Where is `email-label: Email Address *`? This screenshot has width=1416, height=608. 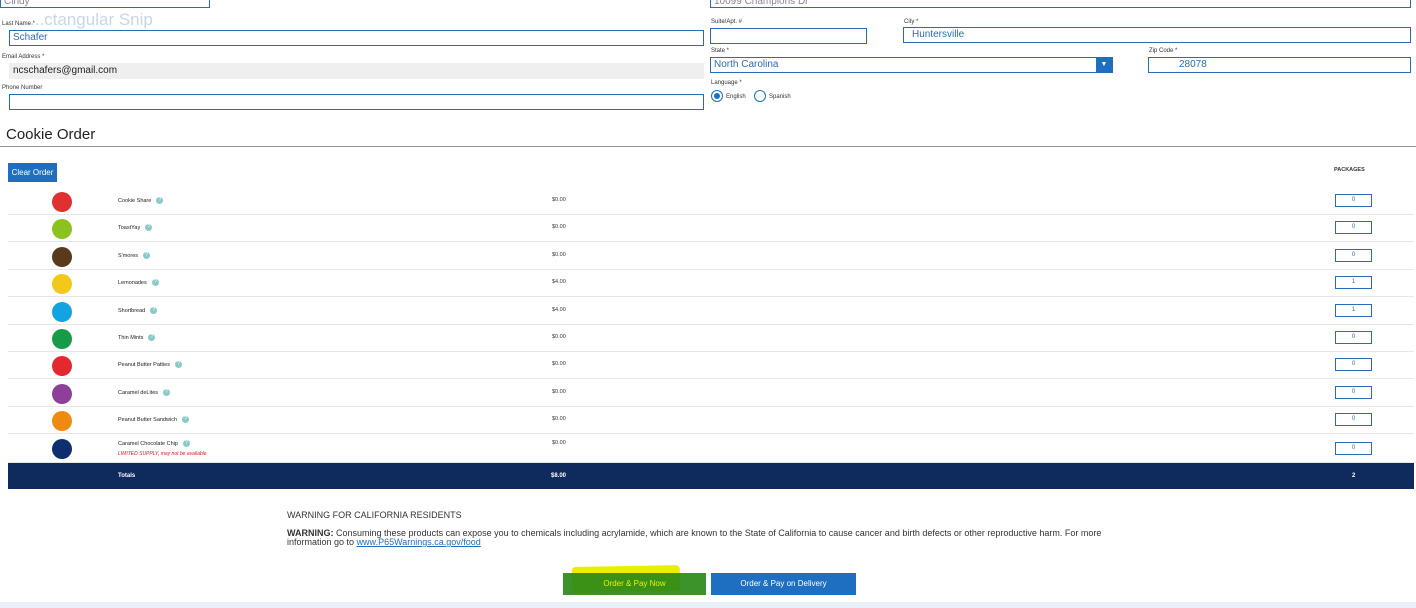 email-label: Email Address * is located at coordinates (23, 57).